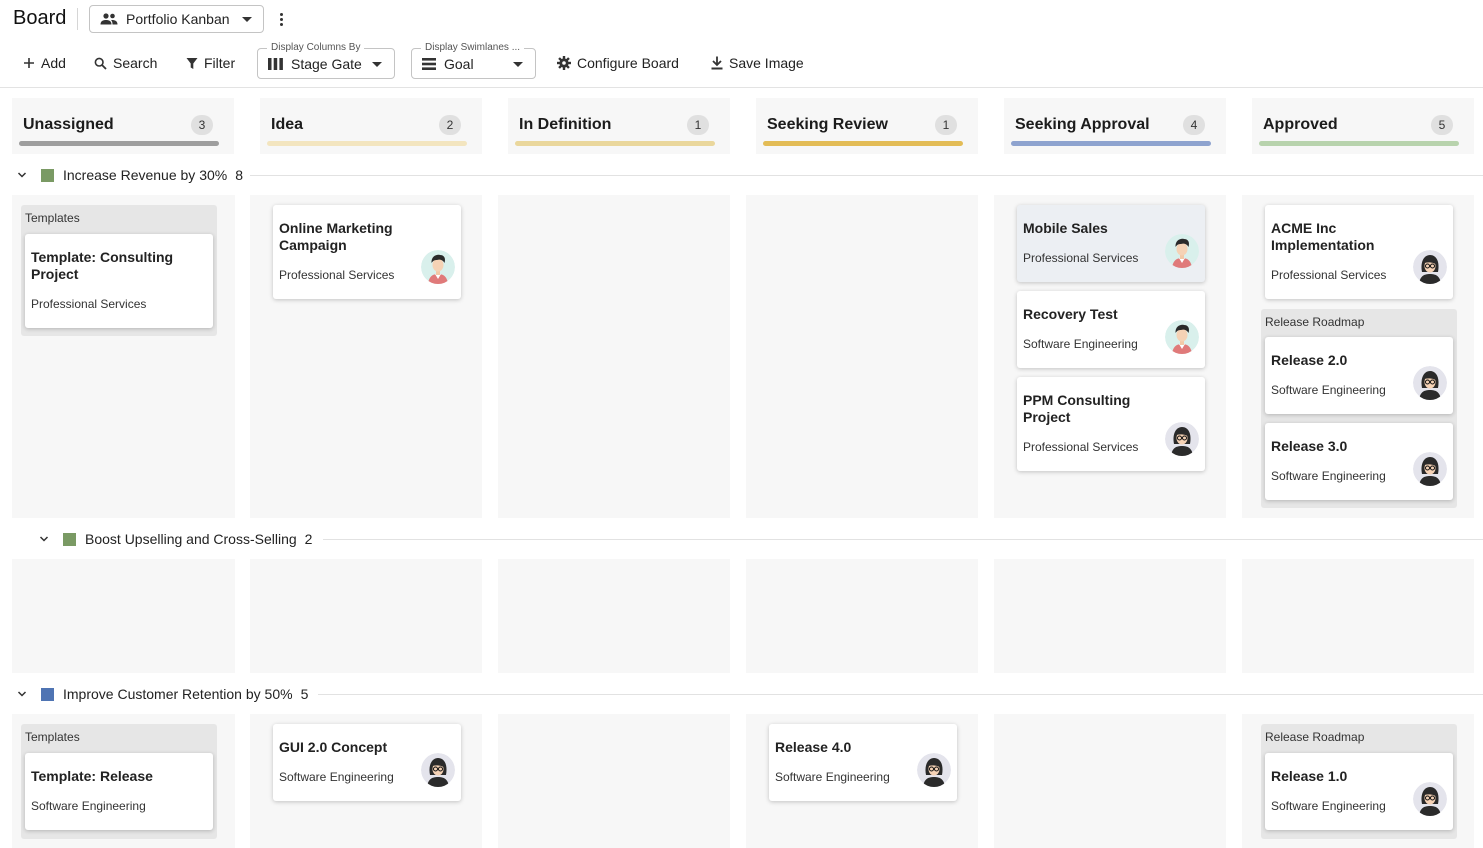  I want to click on filter-button: Filter, so click(210, 63).